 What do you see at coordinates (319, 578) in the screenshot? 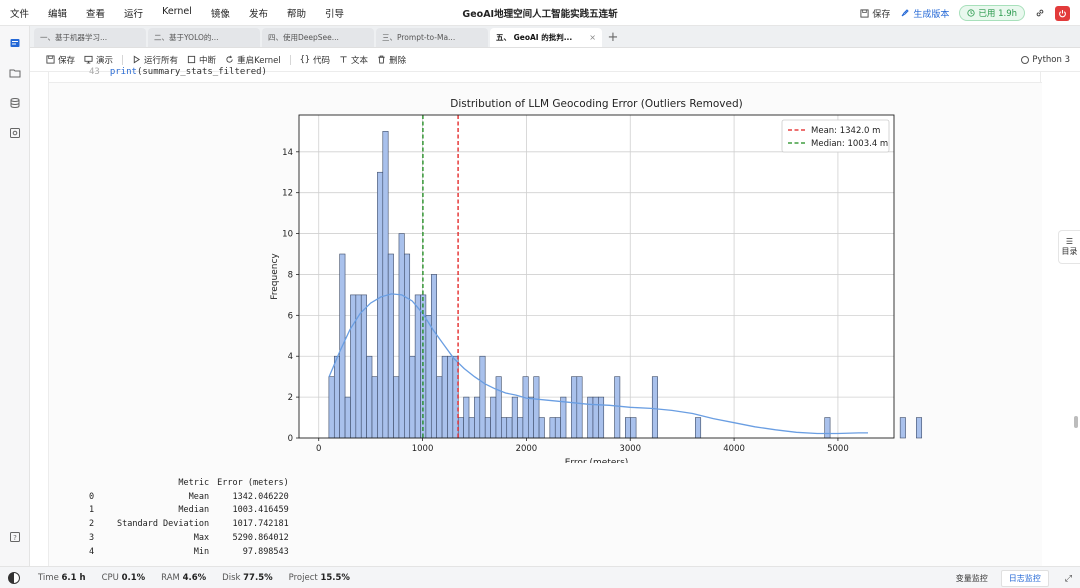
I see `status-project: Project 15.5%` at bounding box center [319, 578].